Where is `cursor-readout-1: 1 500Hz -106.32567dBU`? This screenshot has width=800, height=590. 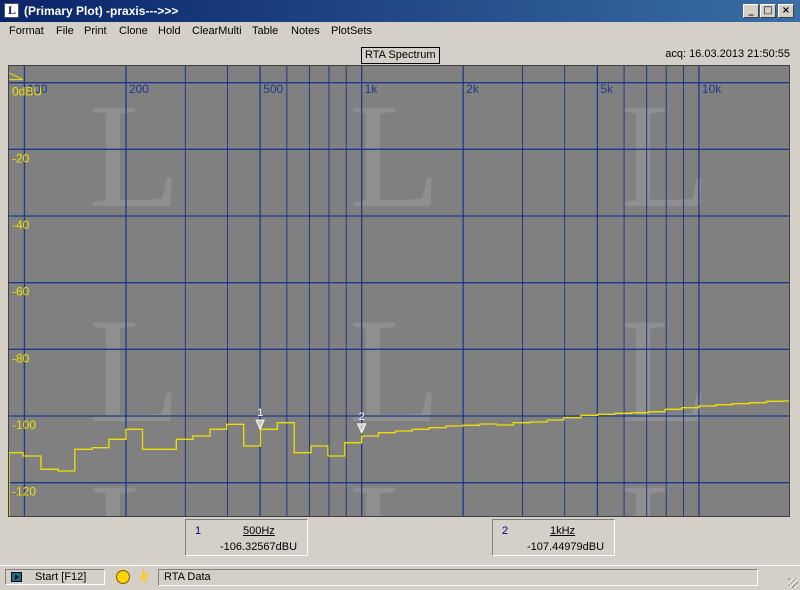 cursor-readout-1: 1 500Hz -106.32567dBU is located at coordinates (246, 537).